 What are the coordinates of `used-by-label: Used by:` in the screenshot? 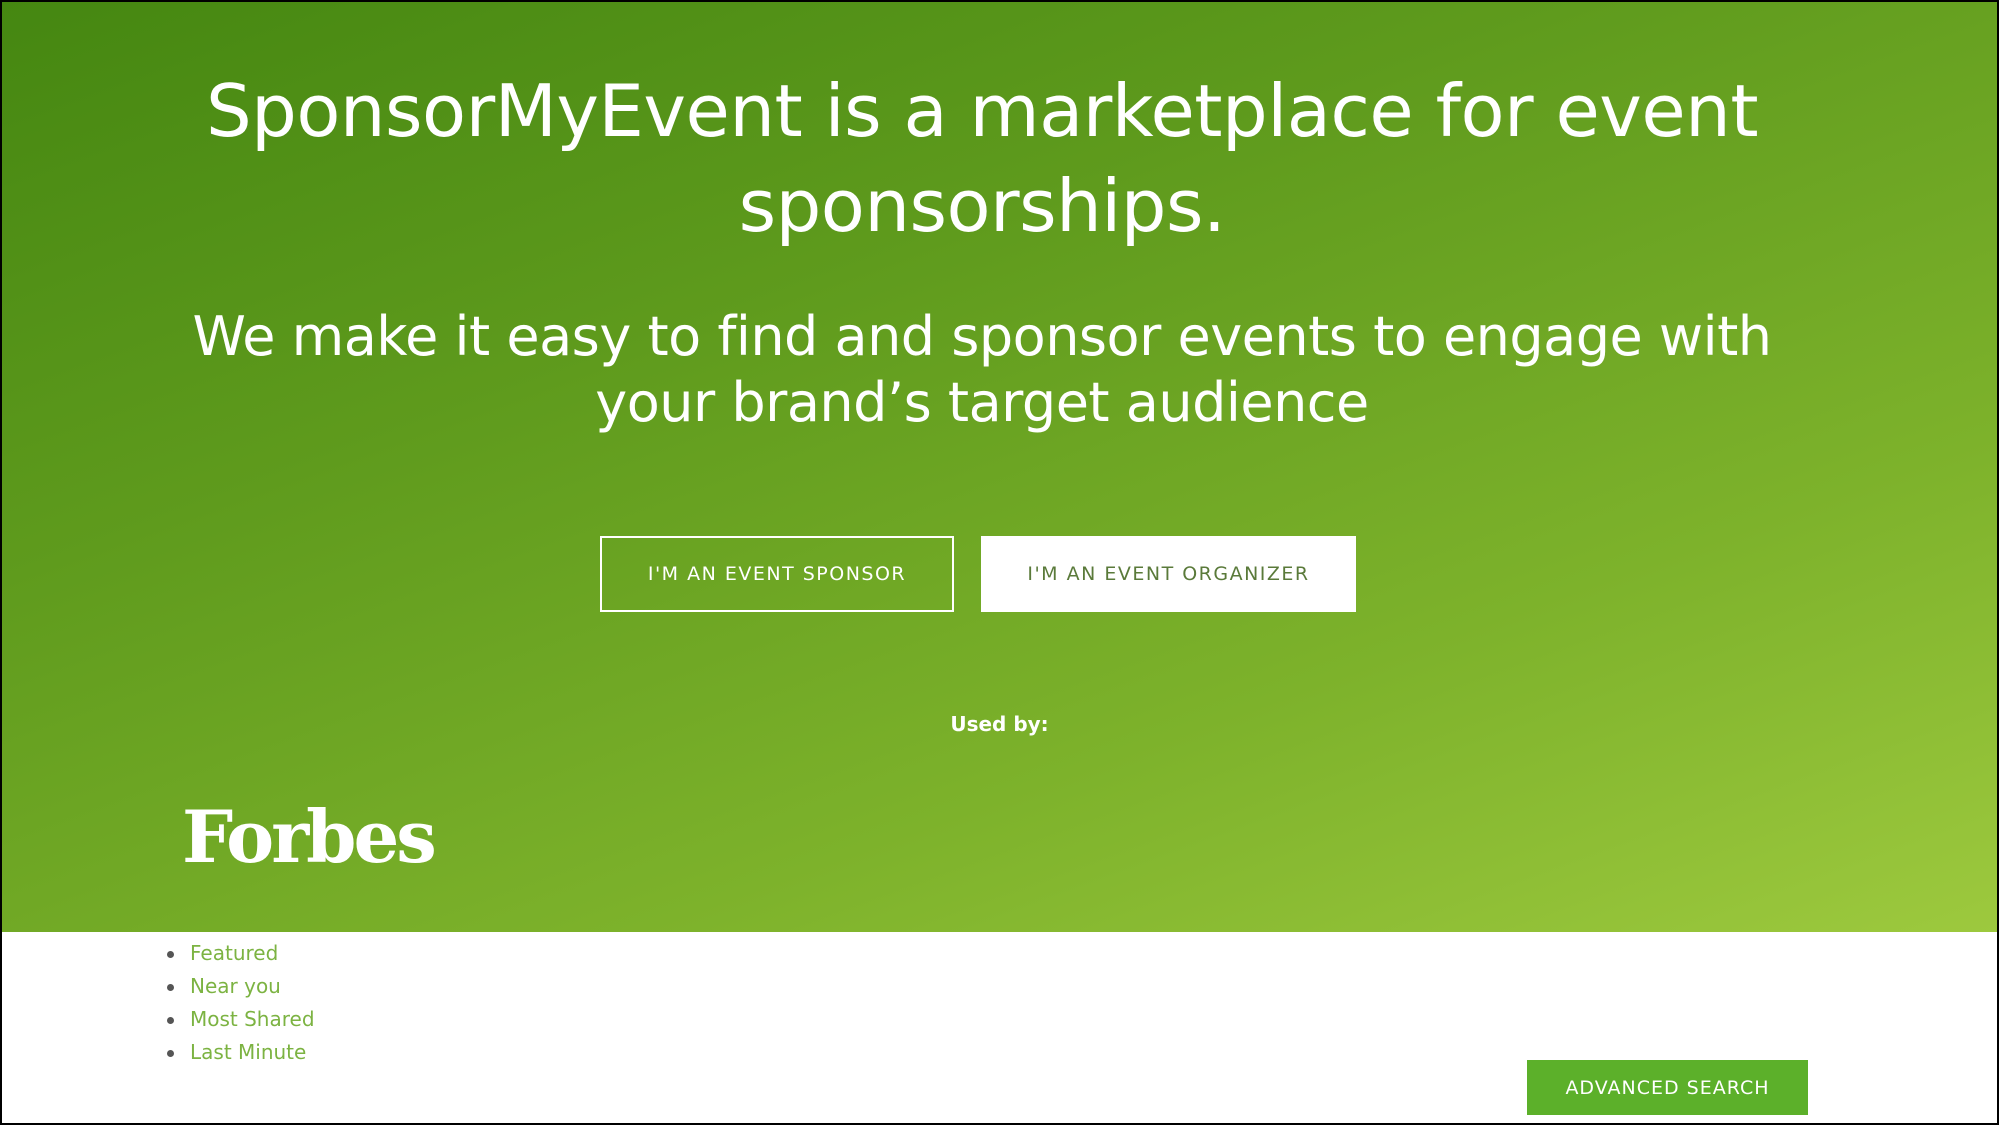 It's located at (999, 724).